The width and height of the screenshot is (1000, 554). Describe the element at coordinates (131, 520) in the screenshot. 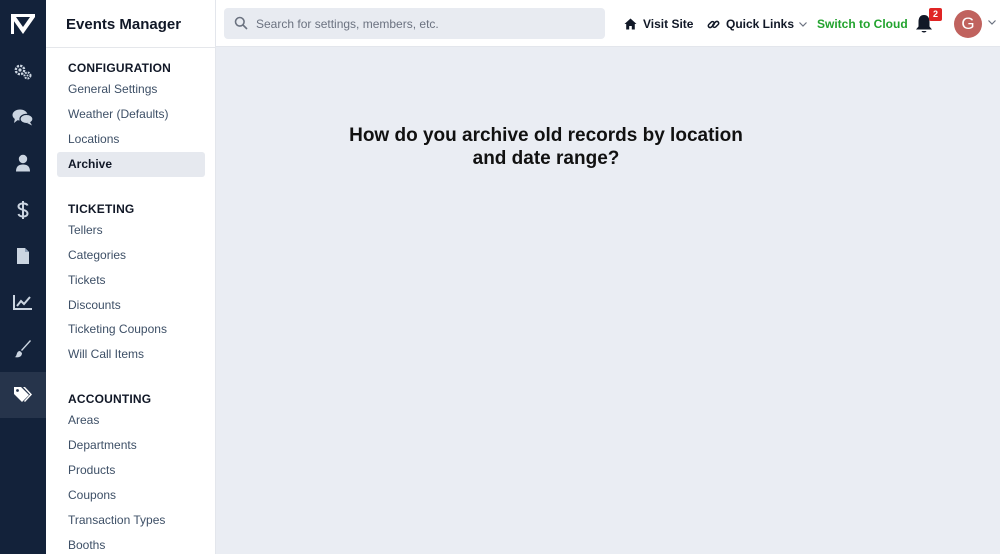

I see `sidebar-item-transaction-types: Transaction Types` at that location.